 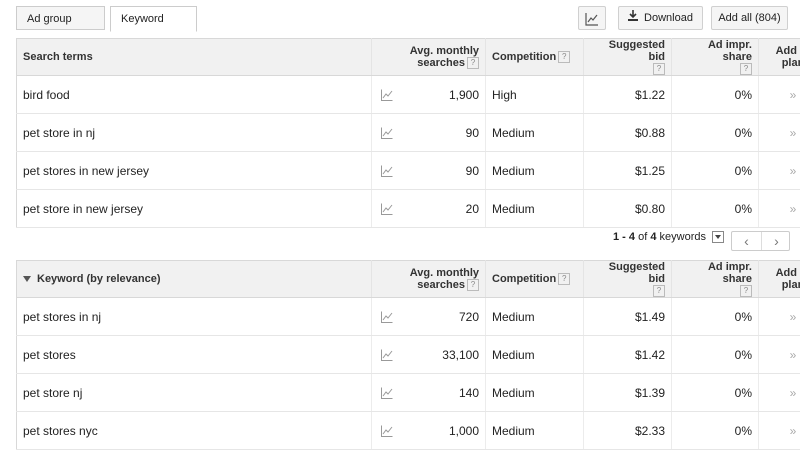 What do you see at coordinates (643, 237) in the screenshot?
I see `page-of: of` at bounding box center [643, 237].